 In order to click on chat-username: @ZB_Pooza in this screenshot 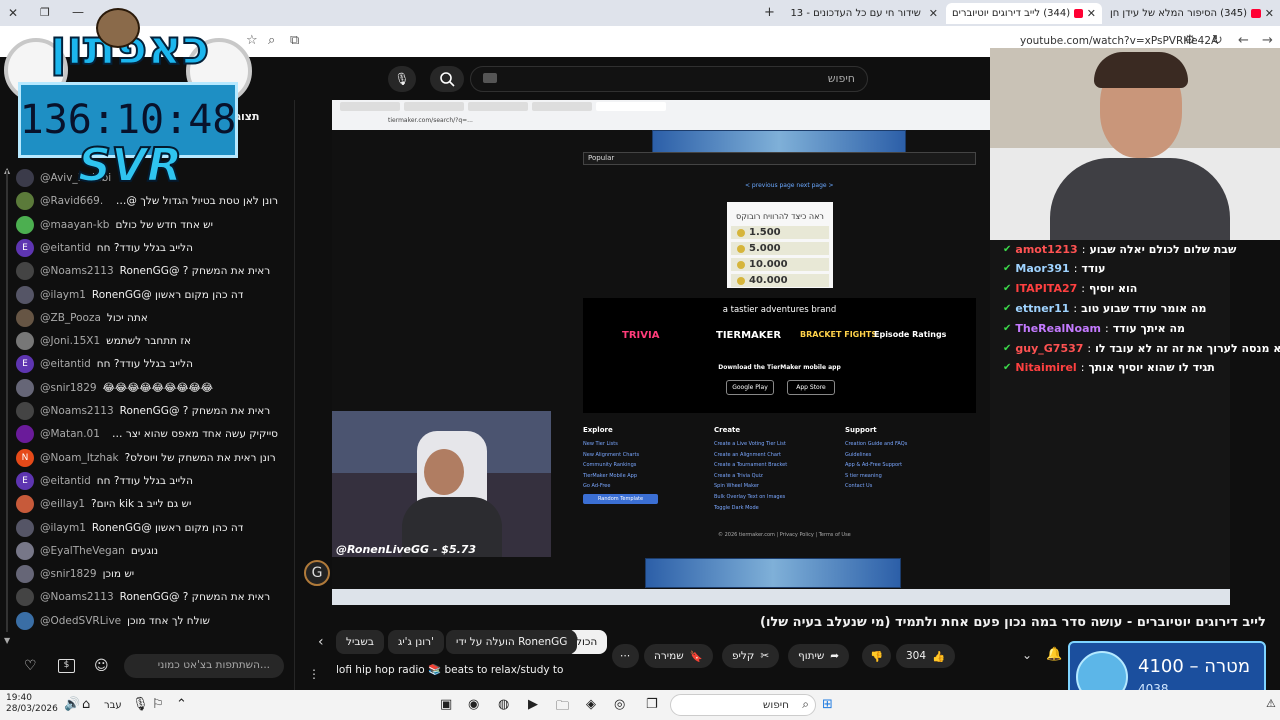, I will do `click(70, 318)`.